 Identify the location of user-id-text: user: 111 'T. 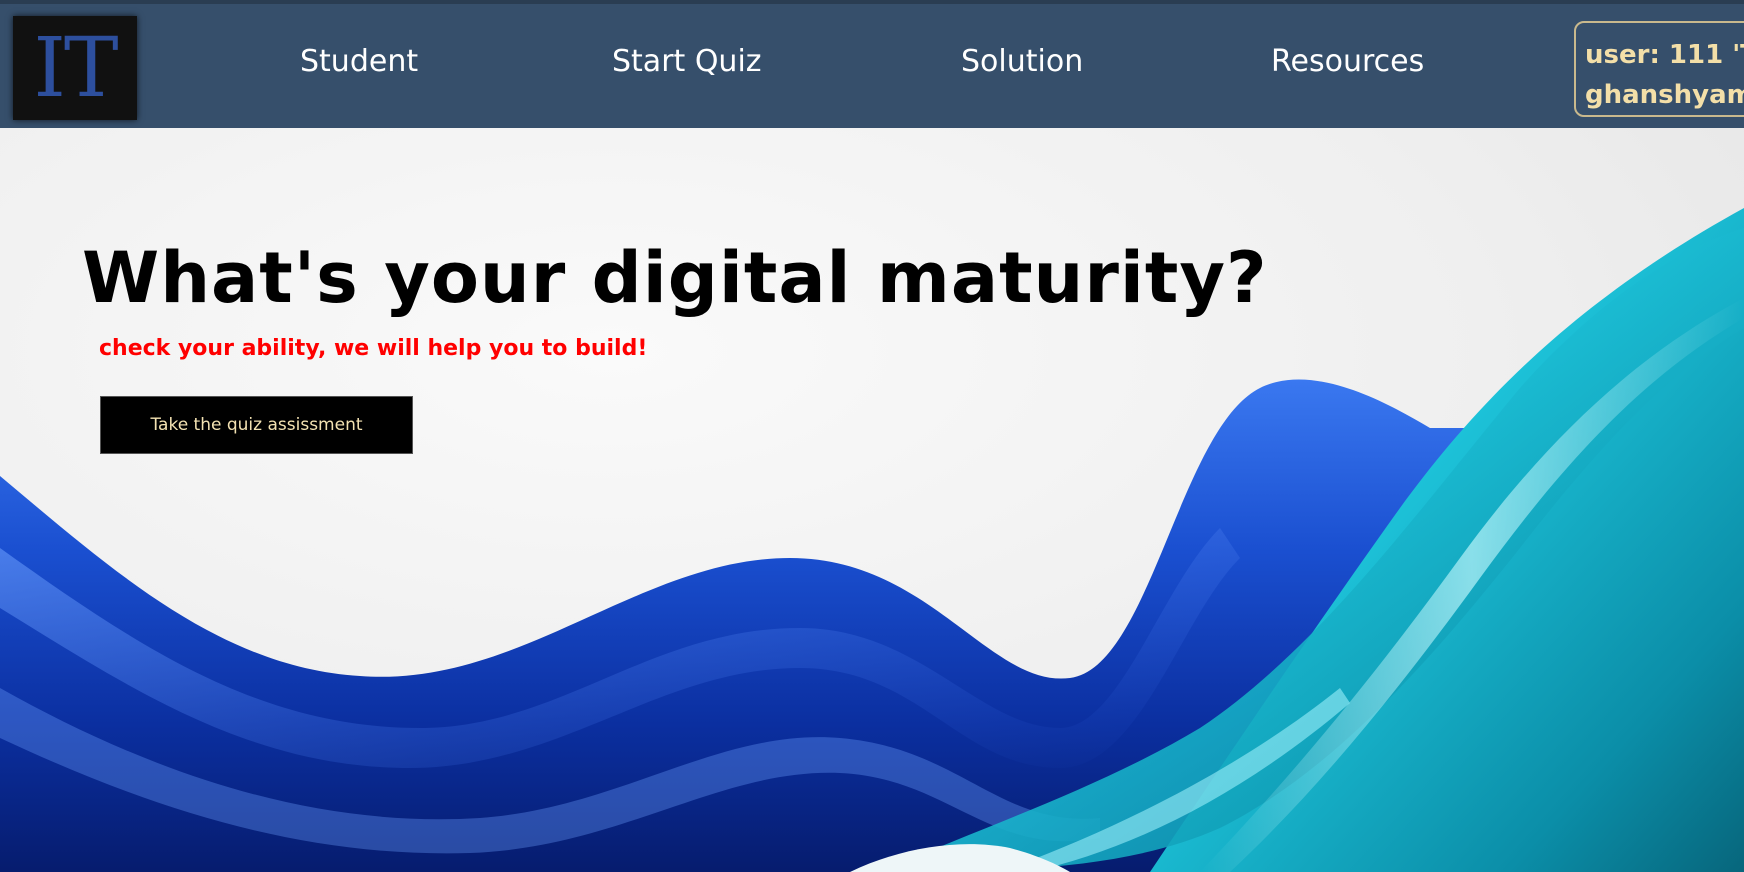
(1664, 55).